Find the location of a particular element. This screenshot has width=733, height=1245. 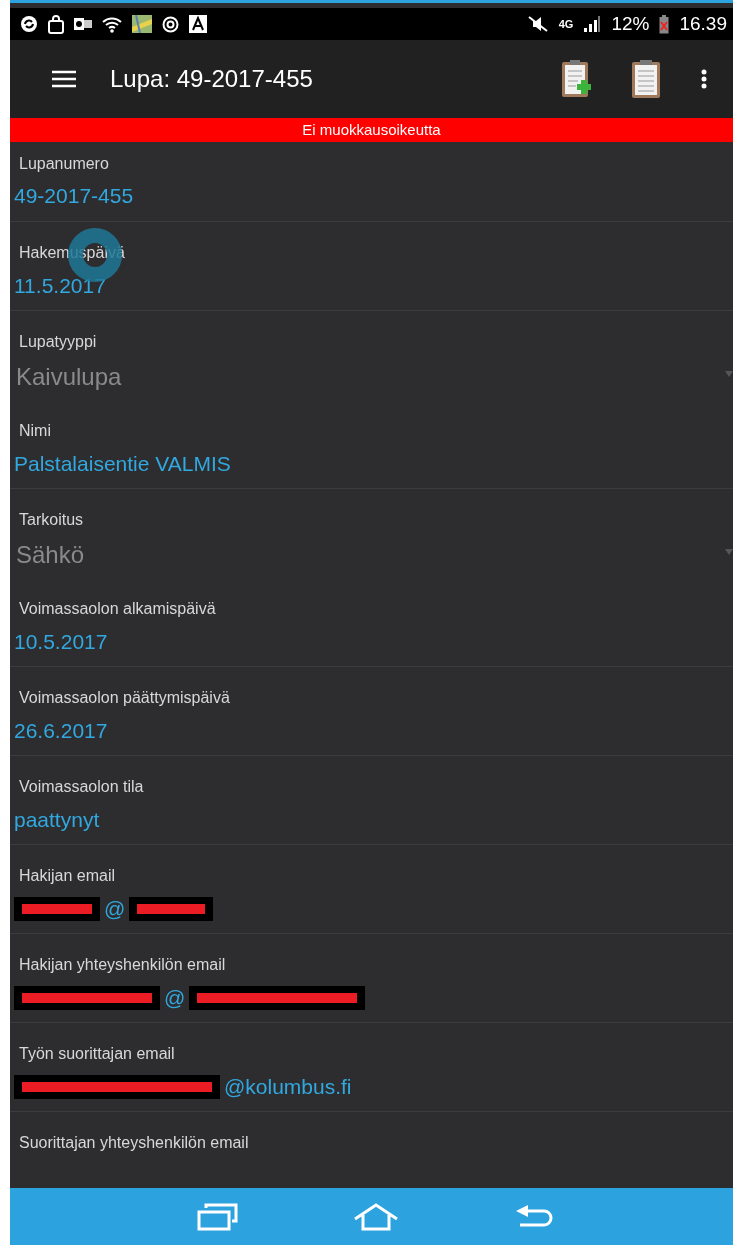

field-value: paattynyt is located at coordinates (57, 820).